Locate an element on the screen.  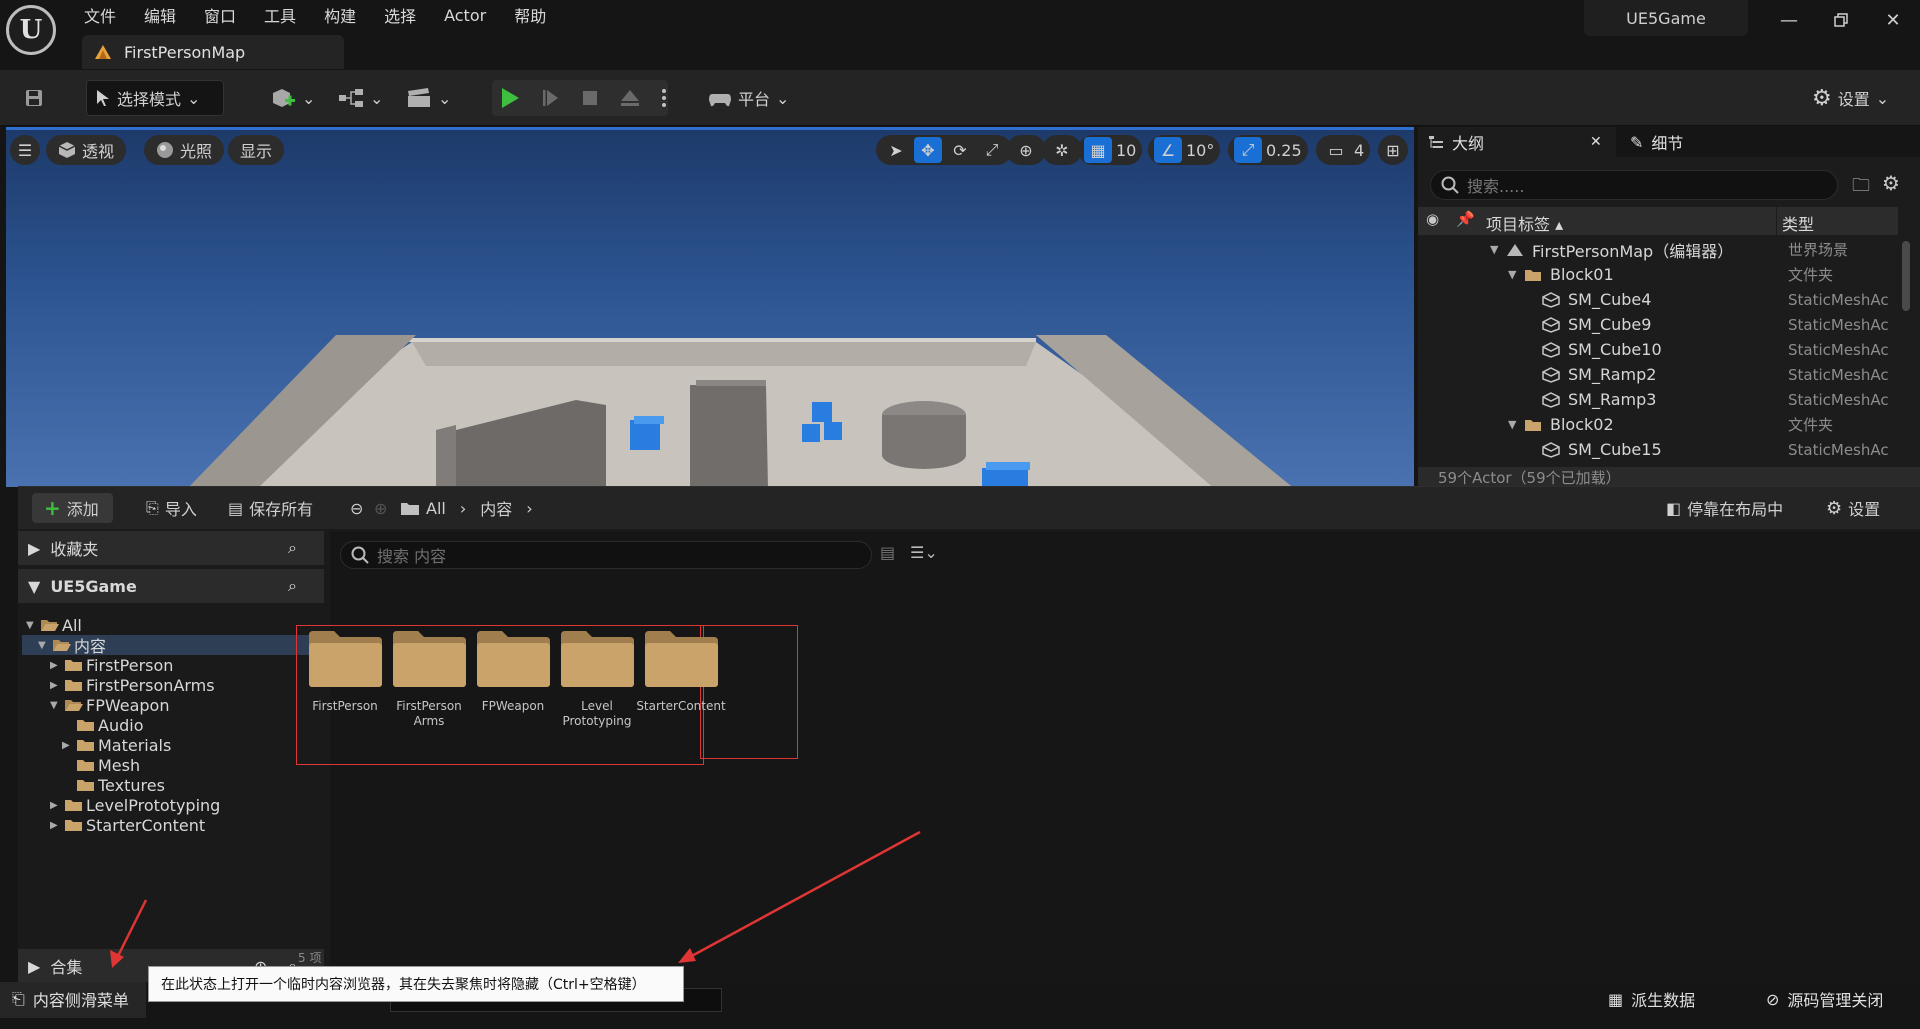
outliner-row: SM_Cube4 StaticMeshAc is located at coordinates (1658, 299).